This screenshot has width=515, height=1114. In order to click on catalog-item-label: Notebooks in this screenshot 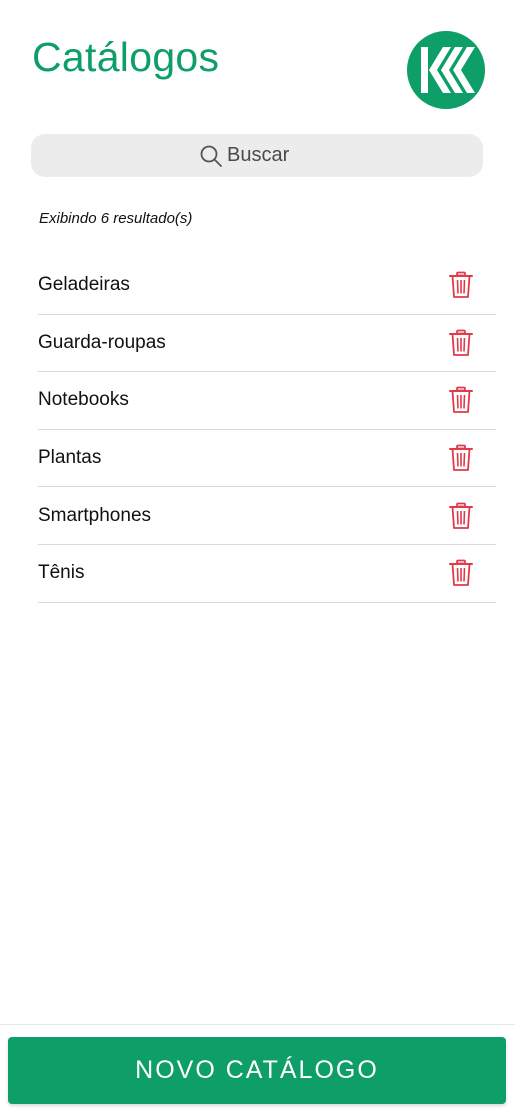, I will do `click(83, 400)`.